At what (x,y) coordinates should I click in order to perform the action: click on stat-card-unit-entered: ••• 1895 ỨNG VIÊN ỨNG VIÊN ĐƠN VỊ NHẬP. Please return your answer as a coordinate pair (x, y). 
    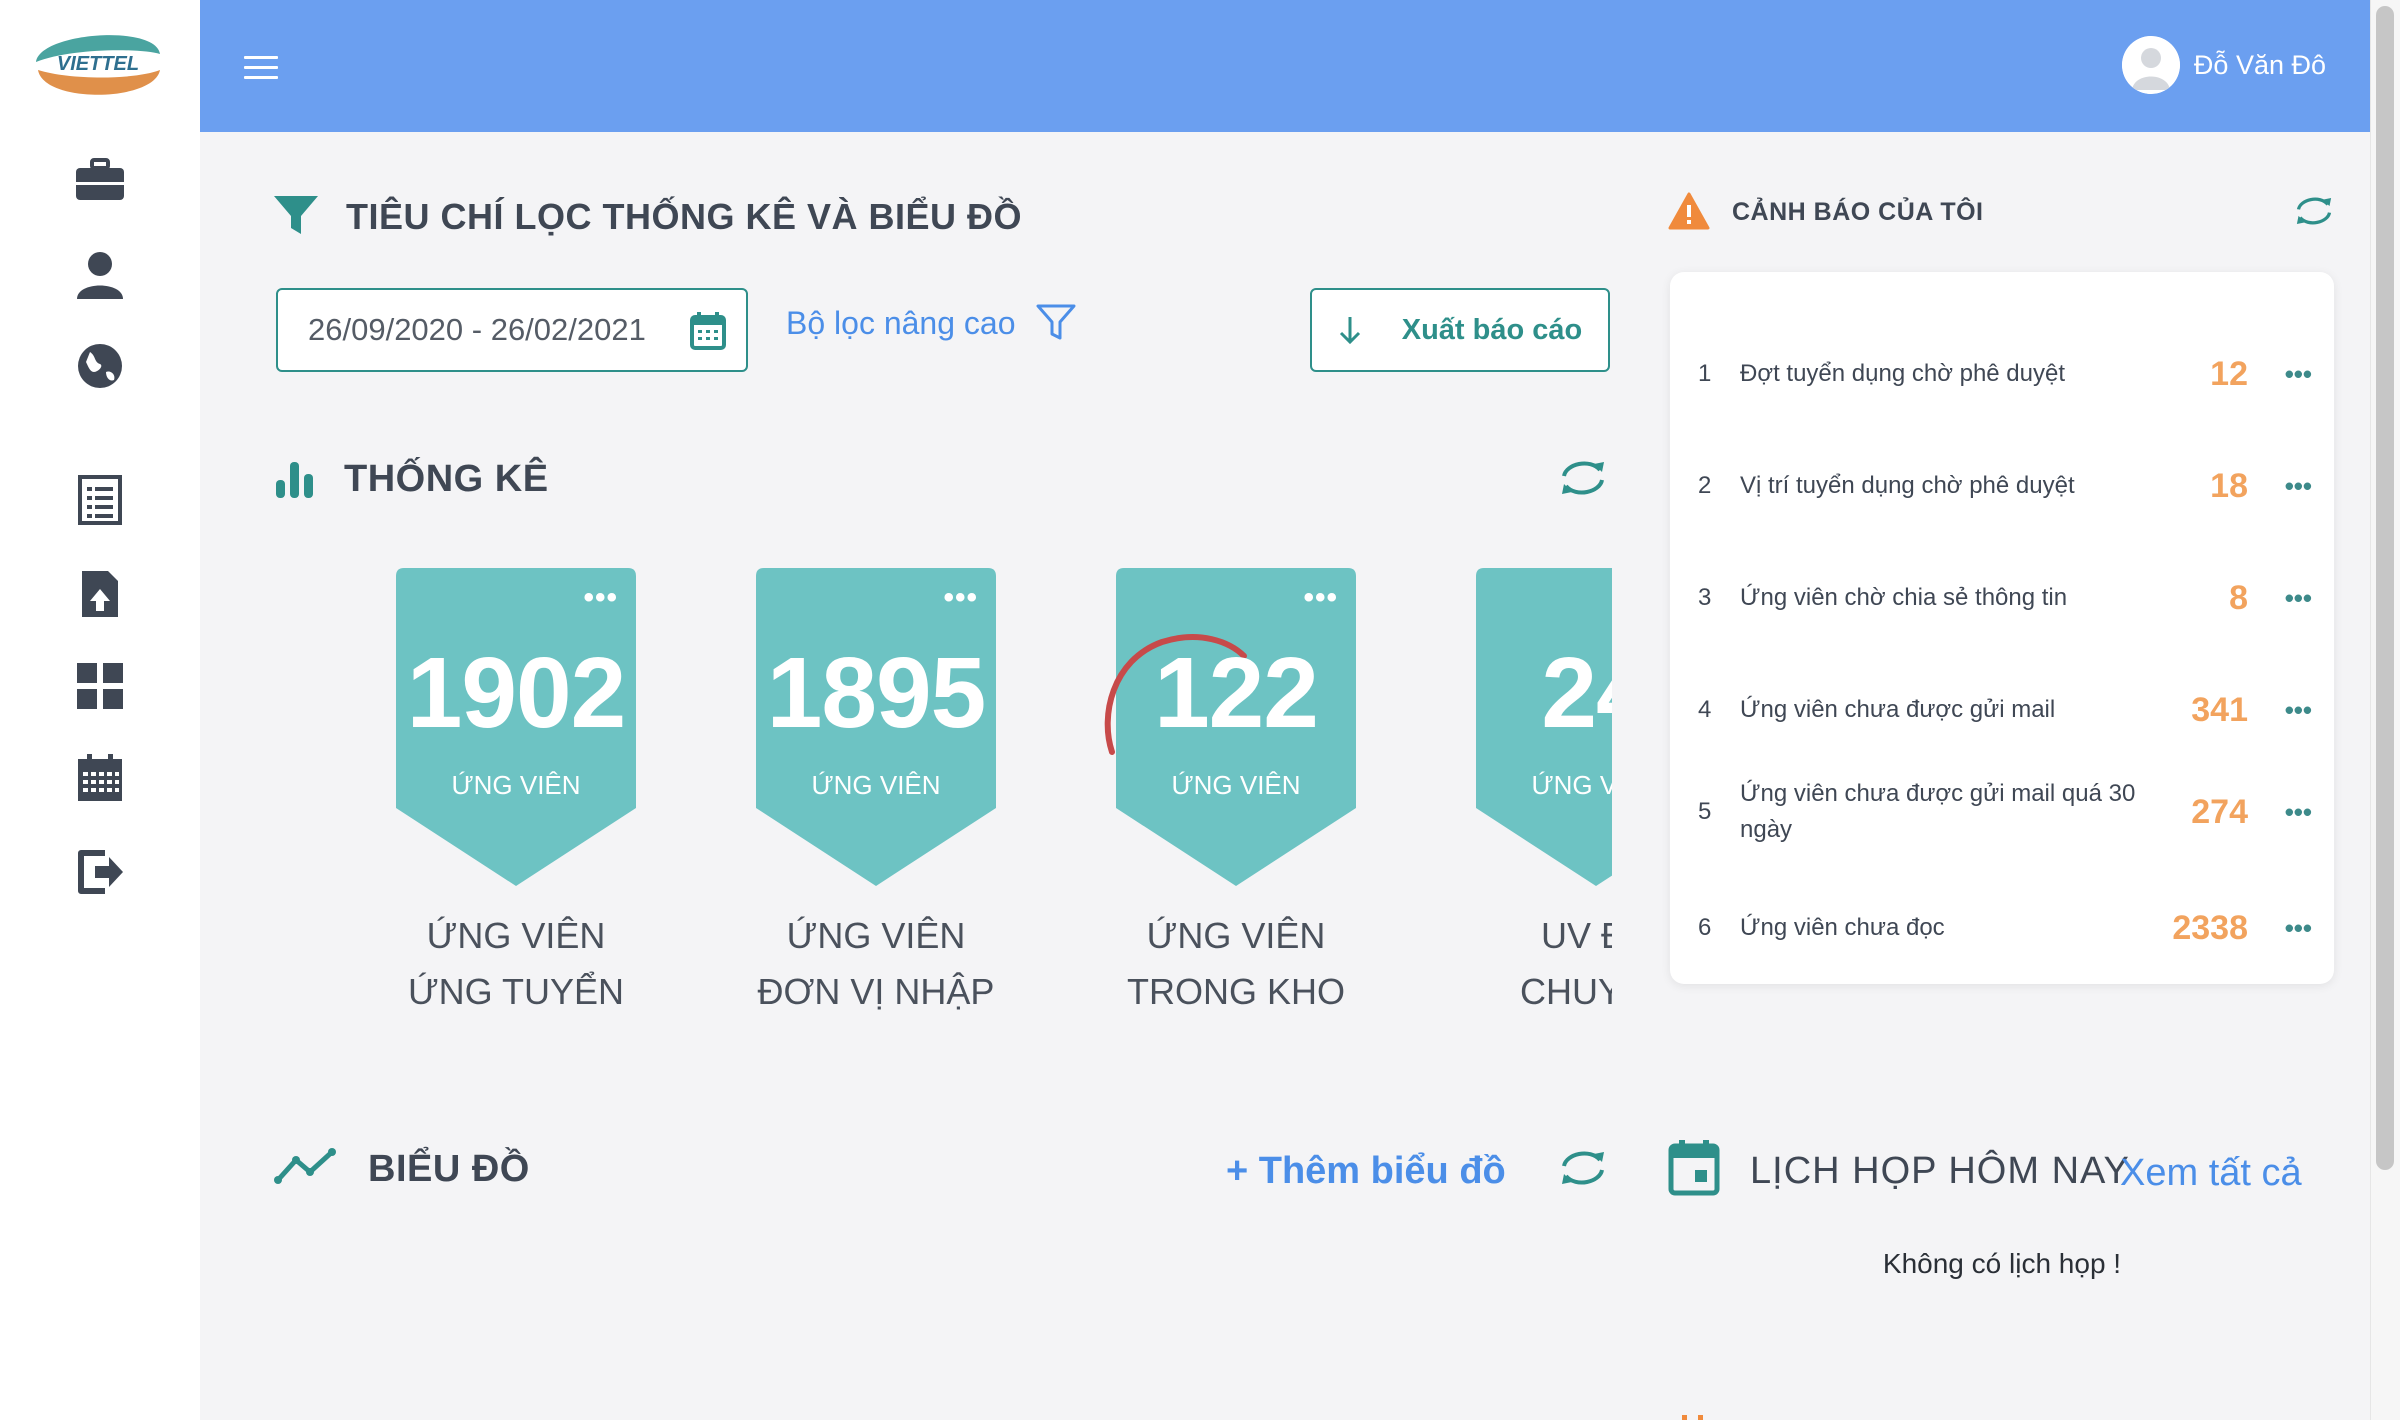
    Looking at the image, I should click on (876, 790).